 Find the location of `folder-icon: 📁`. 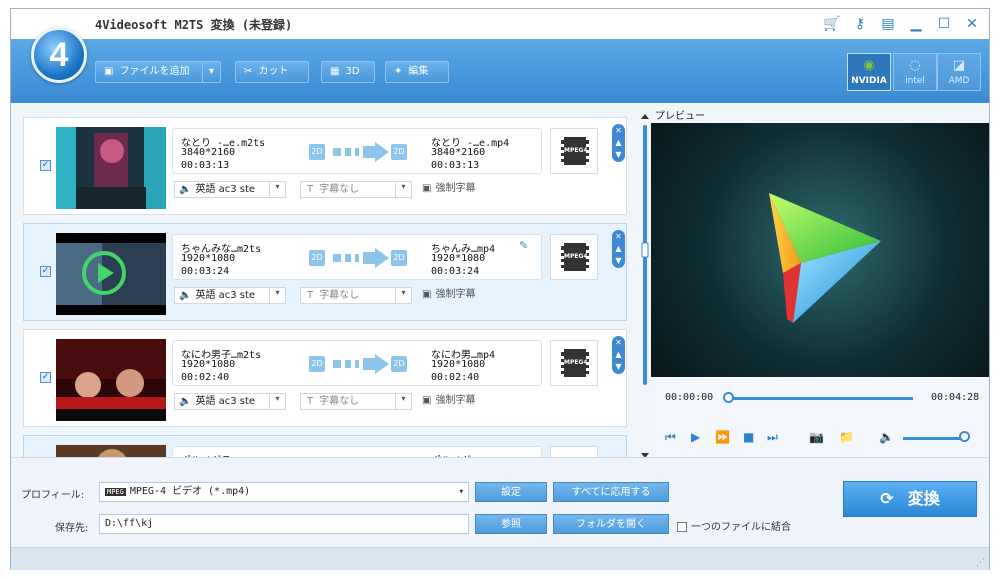

folder-icon: 📁 is located at coordinates (846, 437).